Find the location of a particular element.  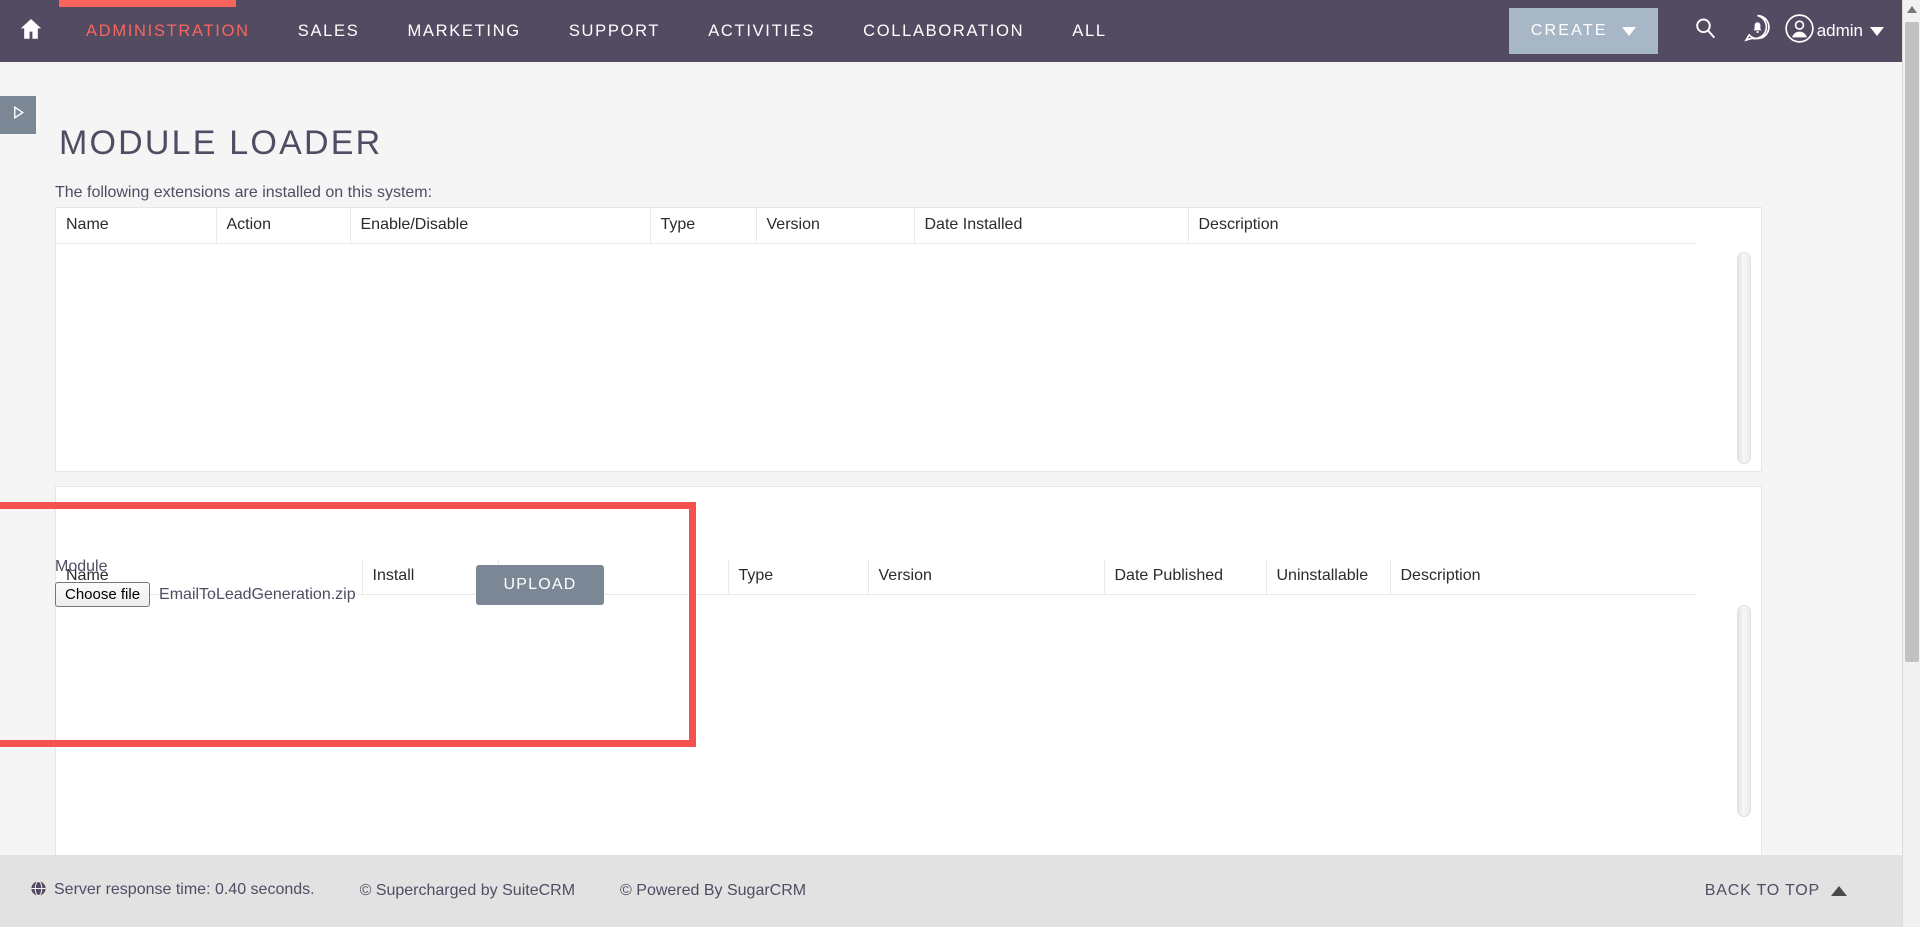

column-header-name: Name is located at coordinates (136, 226).